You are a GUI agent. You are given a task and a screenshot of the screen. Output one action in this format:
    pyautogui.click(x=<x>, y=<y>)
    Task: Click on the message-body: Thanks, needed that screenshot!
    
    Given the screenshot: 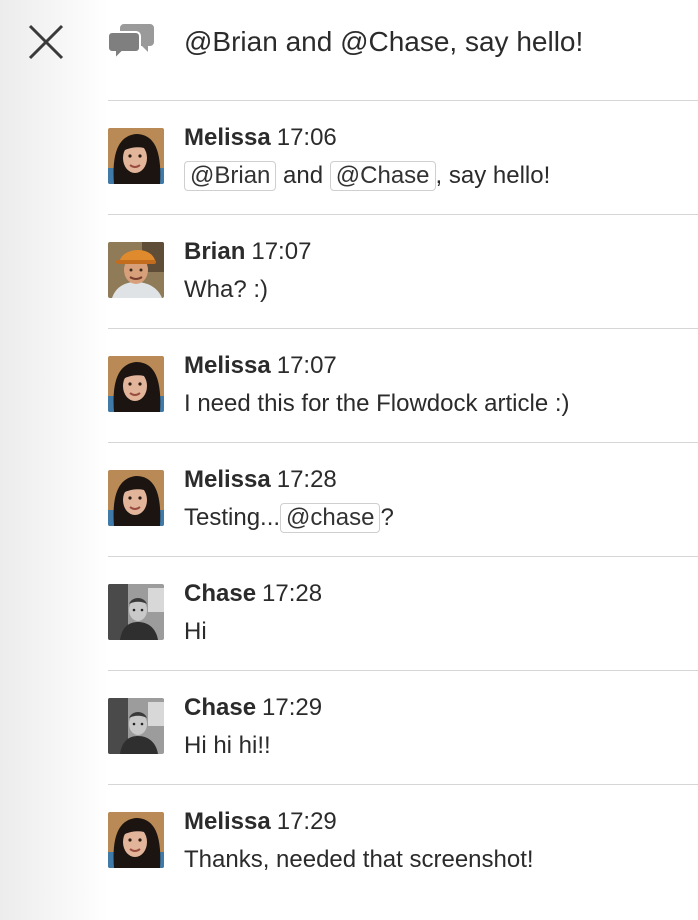 What is the action you would take?
    pyautogui.click(x=359, y=860)
    